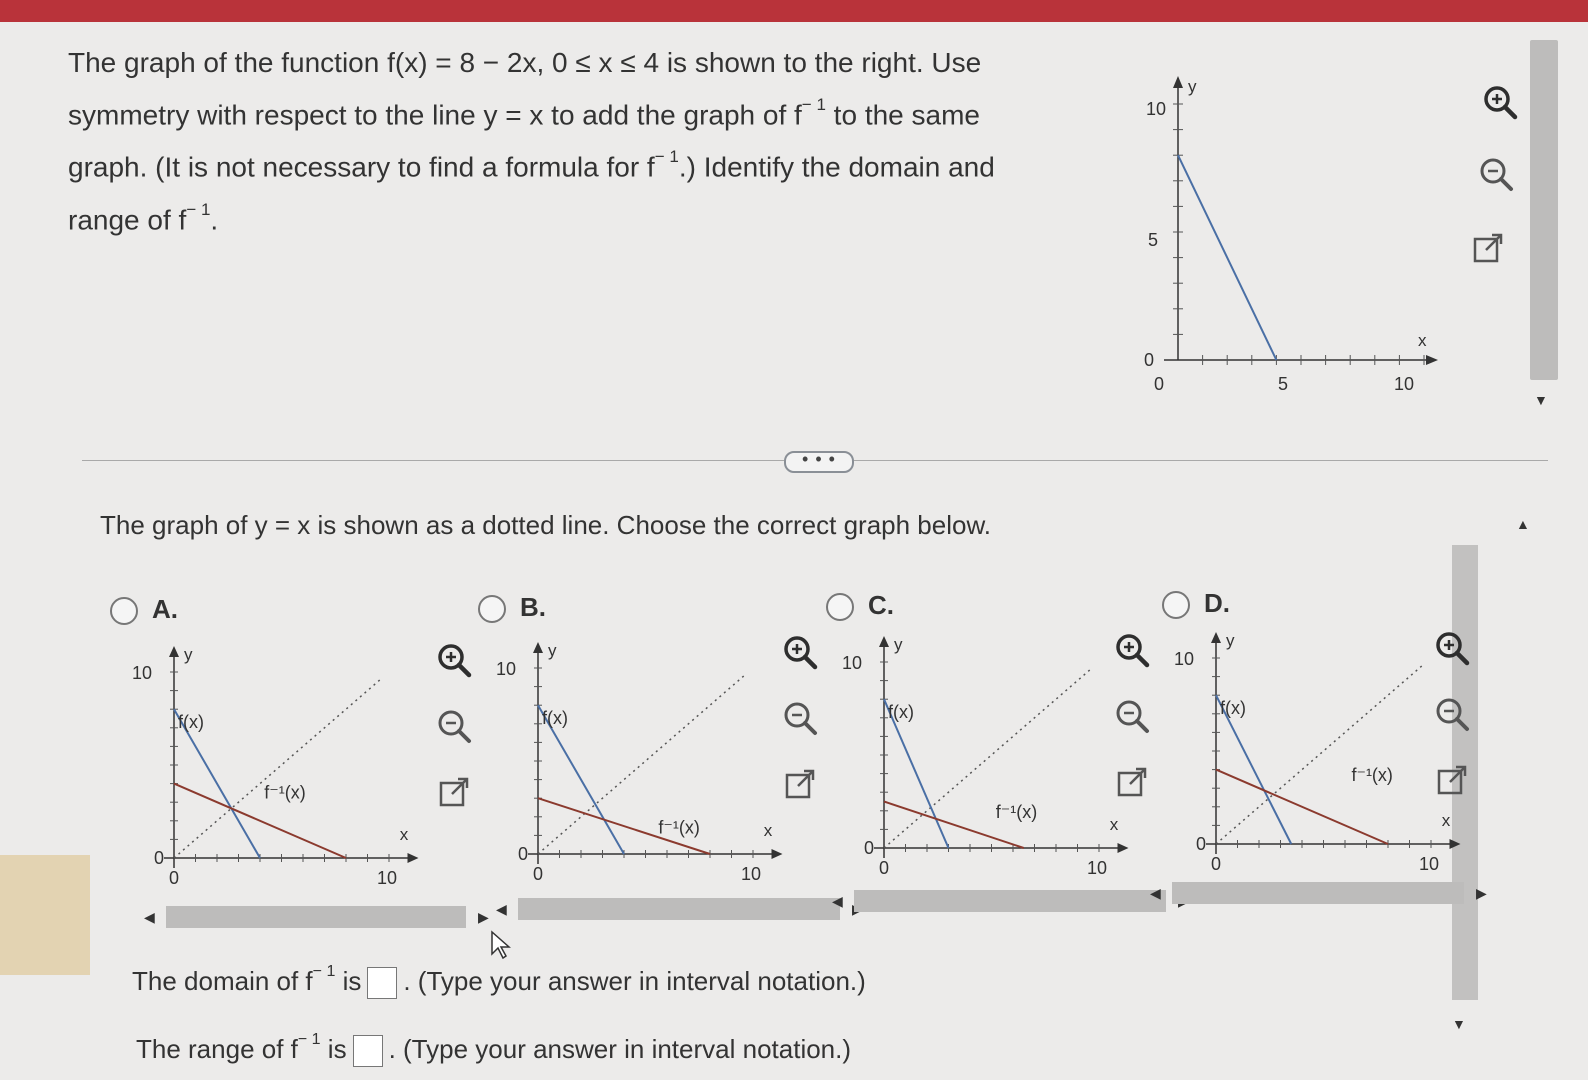 The image size is (1588, 1080). I want to click on option-a: A., so click(144, 610).